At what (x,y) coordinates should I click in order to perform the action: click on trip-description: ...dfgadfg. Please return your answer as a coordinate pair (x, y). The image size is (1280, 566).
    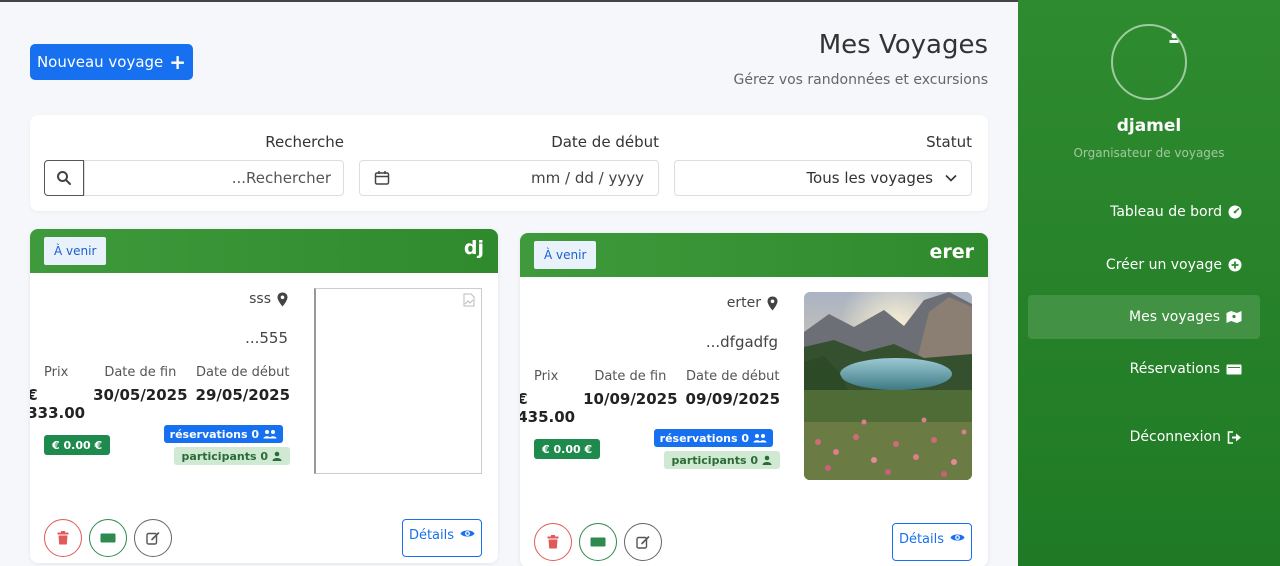
    Looking at the image, I should click on (741, 342).